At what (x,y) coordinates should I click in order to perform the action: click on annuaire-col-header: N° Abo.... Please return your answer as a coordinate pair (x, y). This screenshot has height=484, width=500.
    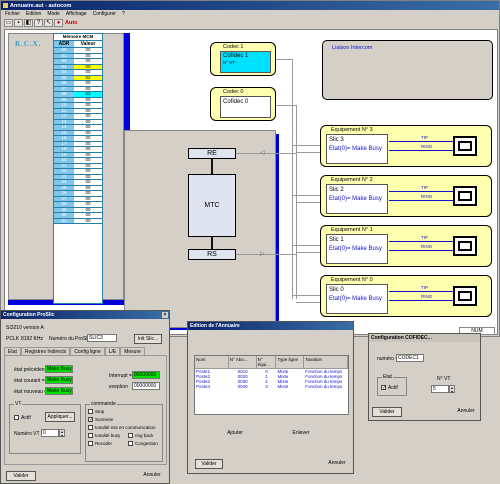
    Looking at the image, I should click on (243, 362).